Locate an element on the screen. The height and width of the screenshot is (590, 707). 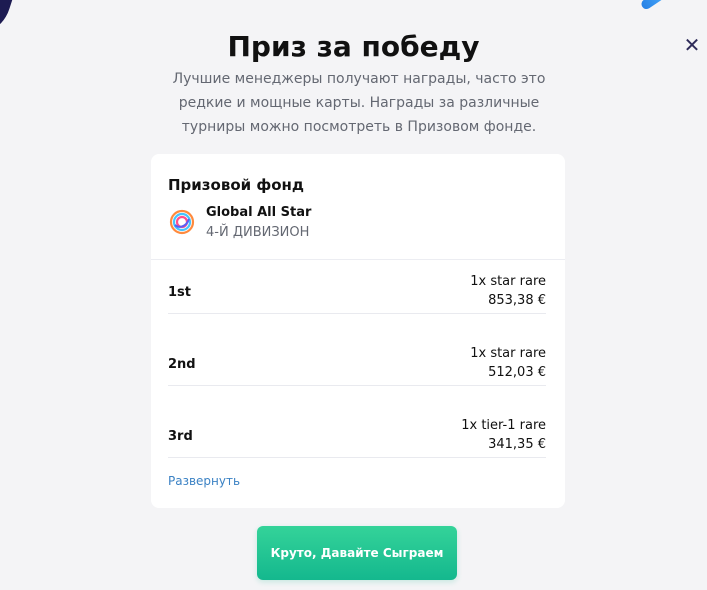
prize-place: 1st is located at coordinates (179, 292).